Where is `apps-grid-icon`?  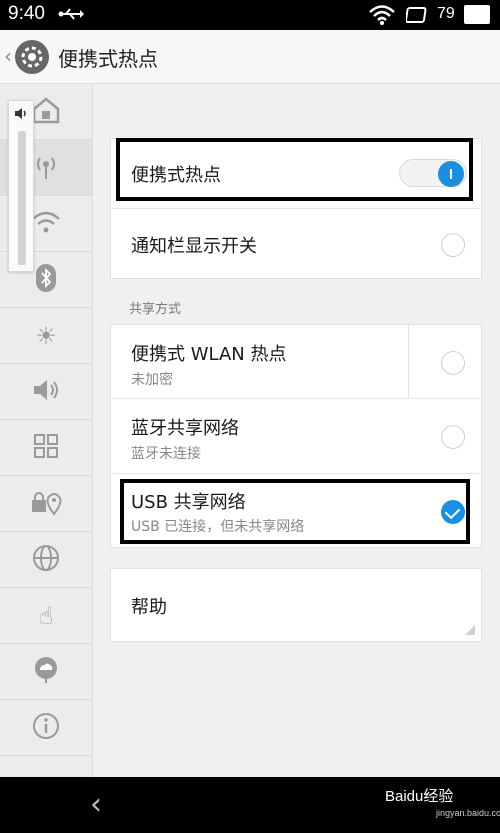 apps-grid-icon is located at coordinates (46, 448).